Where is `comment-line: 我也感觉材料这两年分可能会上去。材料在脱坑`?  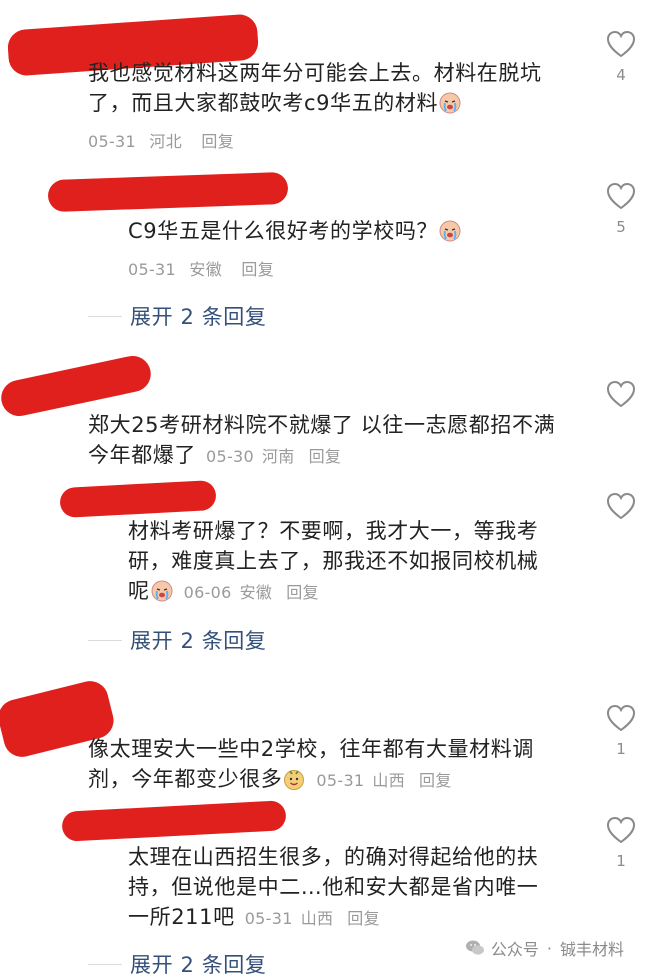 comment-line: 我也感觉材料这两年分可能会上去。材料在脱坑 is located at coordinates (315, 73).